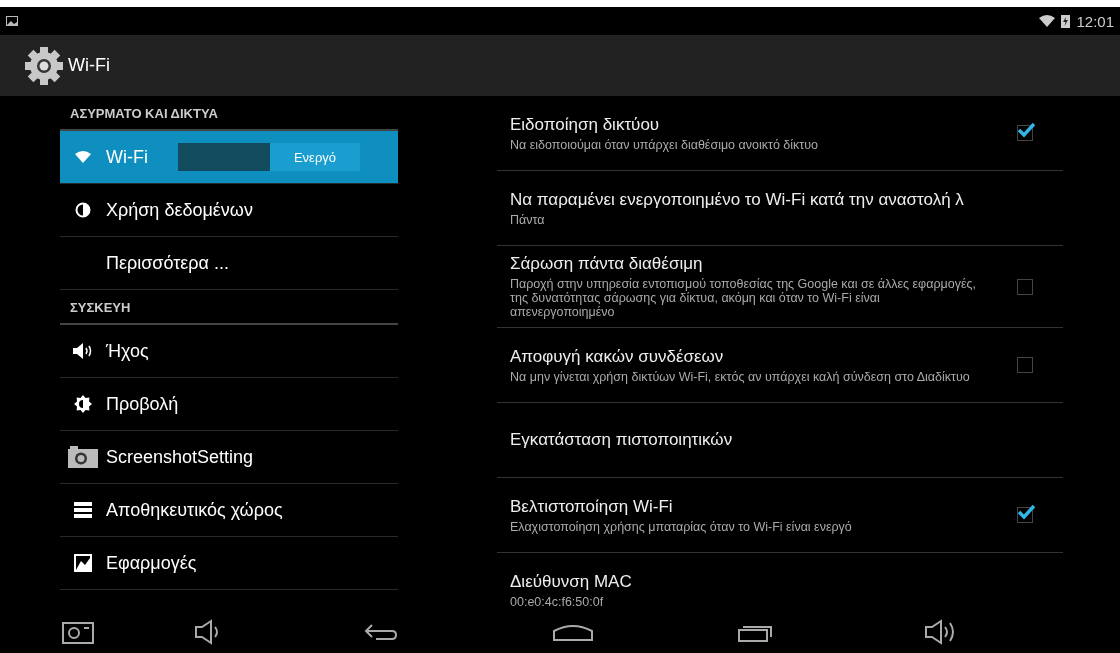 This screenshot has height=653, width=1120. Describe the element at coordinates (229, 563) in the screenshot. I see `sidebar-item: Εφαρμογές` at that location.